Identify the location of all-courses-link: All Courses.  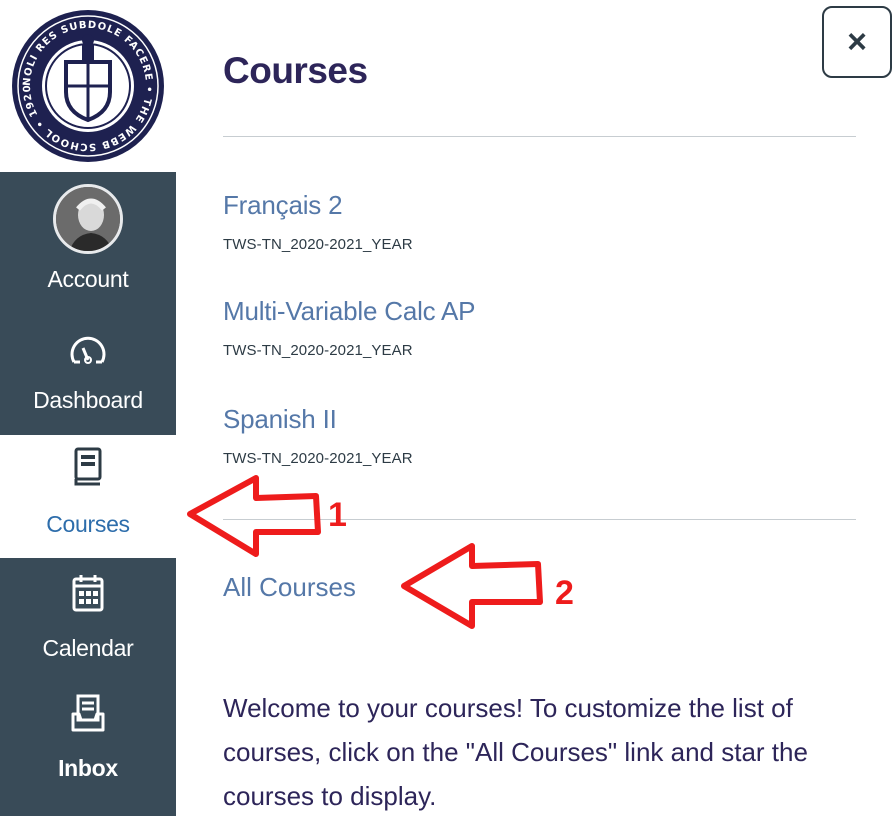
(289, 587).